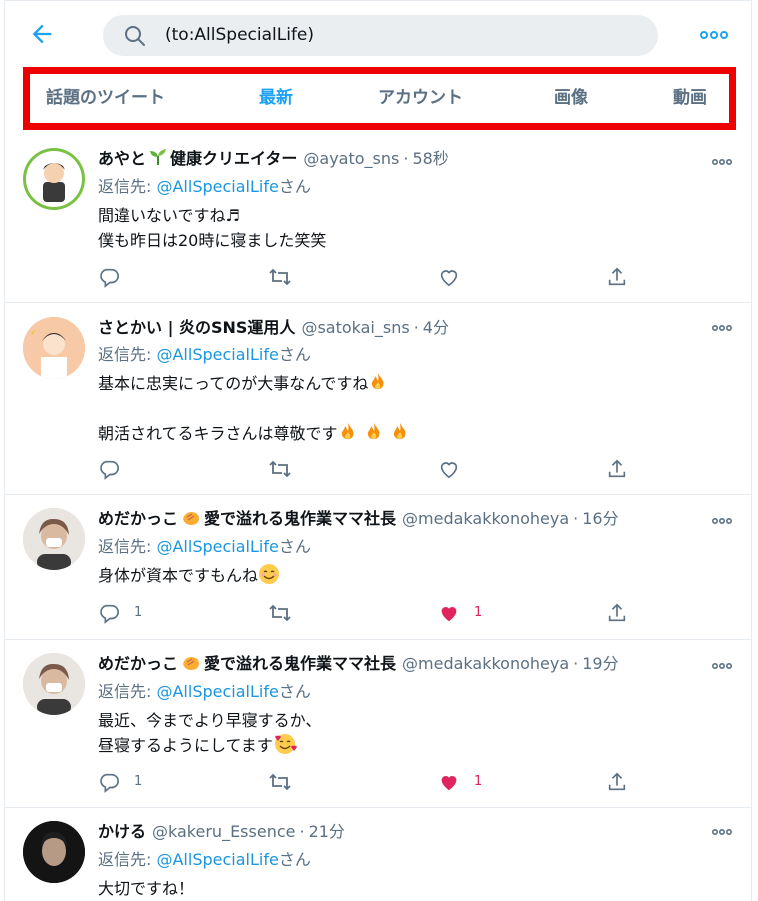  What do you see at coordinates (327, 831) in the screenshot?
I see `timestamp: 21分` at bounding box center [327, 831].